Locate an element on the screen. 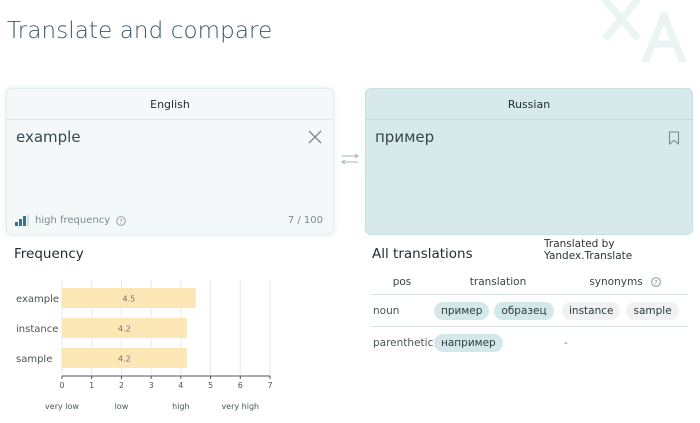 The width and height of the screenshot is (700, 423). frequency-indicator: high frequency ? is located at coordinates (70, 220).